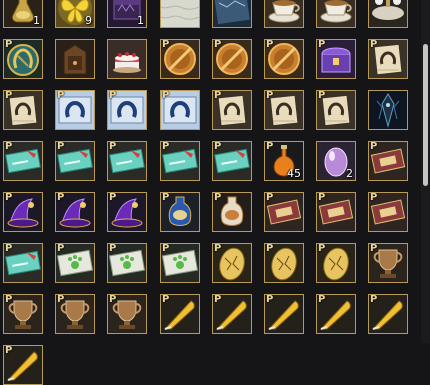 The width and height of the screenshot is (430, 385). What do you see at coordinates (88, 20) in the screenshot?
I see `item-quantity: 9` at bounding box center [88, 20].